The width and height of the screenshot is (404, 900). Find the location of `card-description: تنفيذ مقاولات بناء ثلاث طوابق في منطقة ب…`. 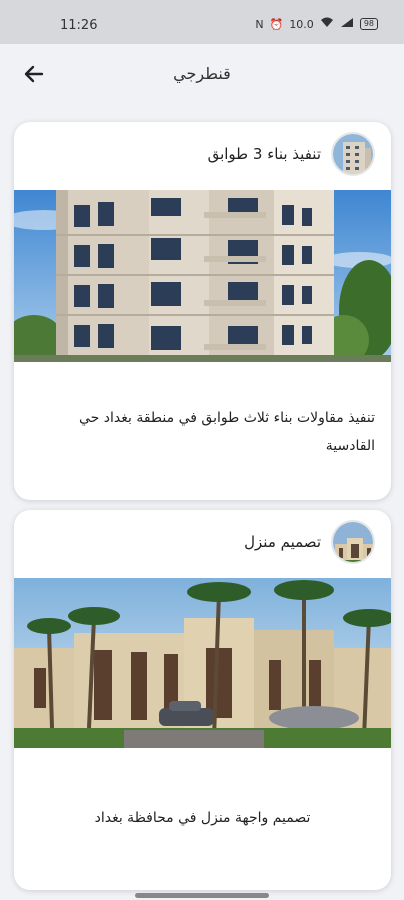

card-description: تنفيذ مقاولات بناء ثلاث طوابق في منطقة ب… is located at coordinates (227, 432).